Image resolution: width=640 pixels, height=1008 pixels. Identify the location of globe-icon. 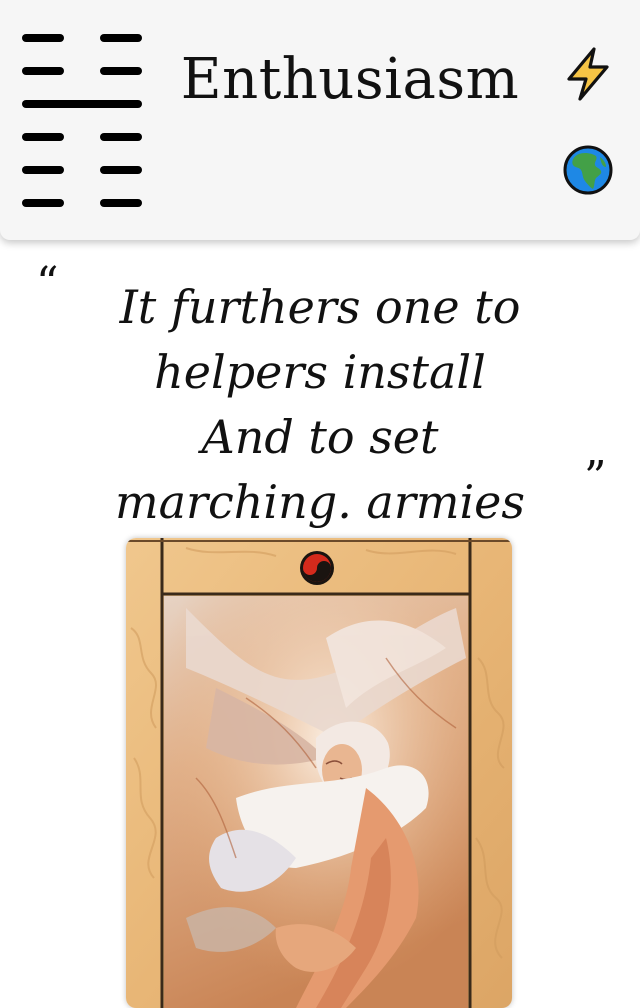
(588, 170).